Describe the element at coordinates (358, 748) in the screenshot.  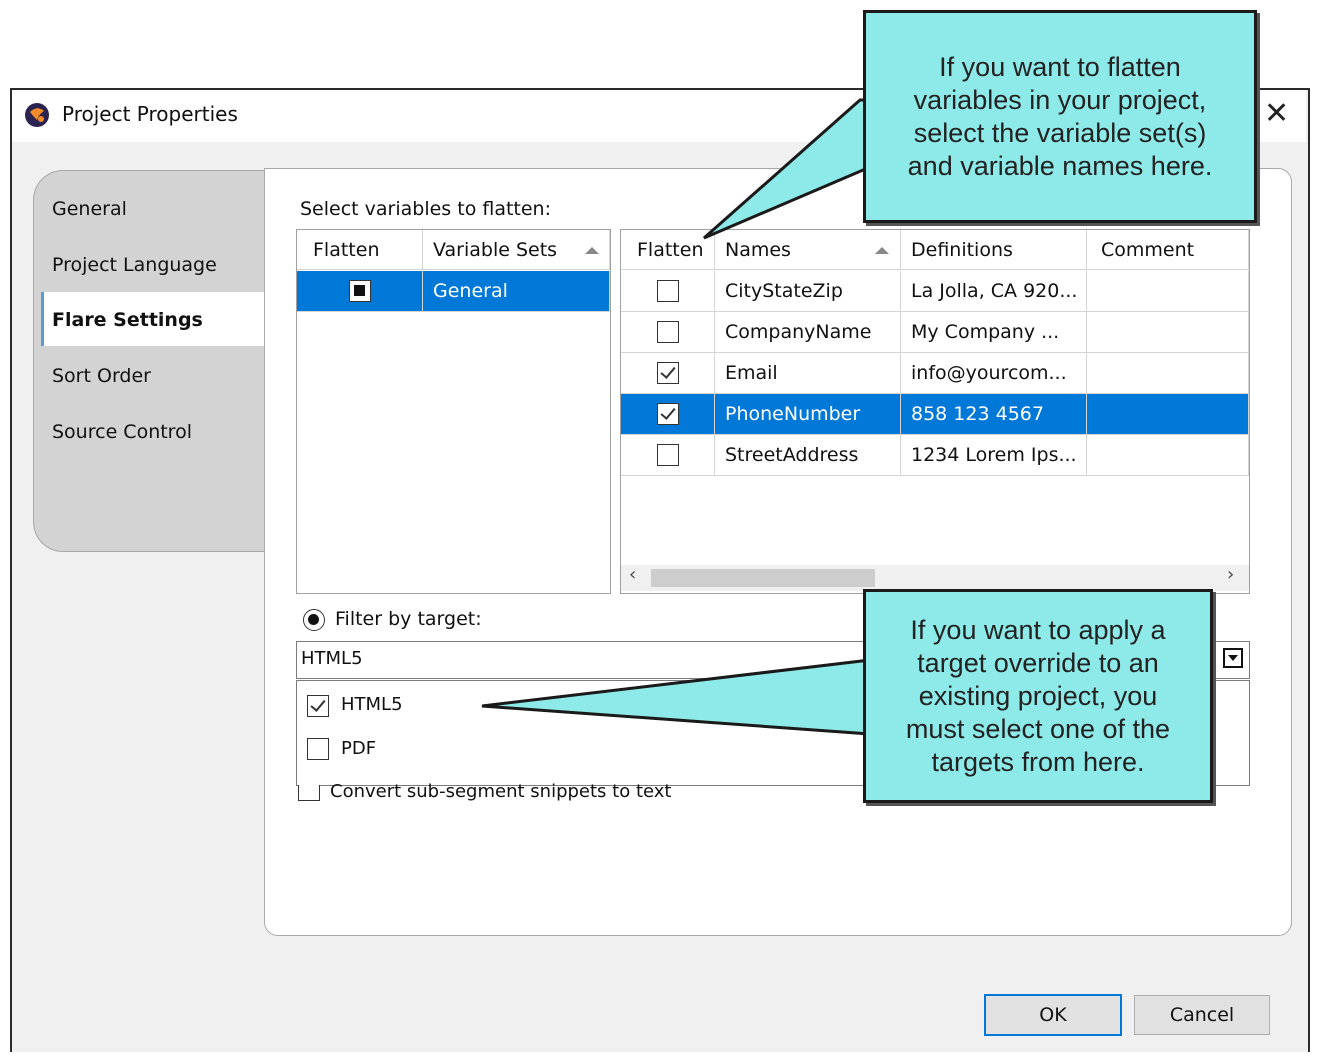
I see `target-pdf-label: PDF` at that location.